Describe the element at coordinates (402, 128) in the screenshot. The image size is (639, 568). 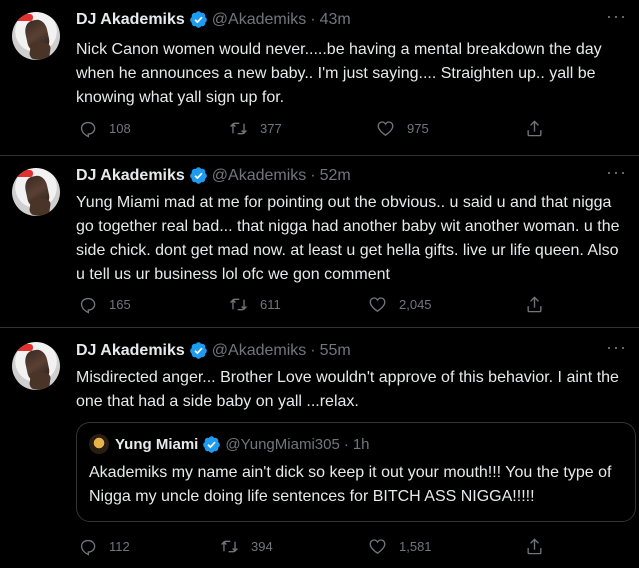
I see `like-button: 975` at that location.